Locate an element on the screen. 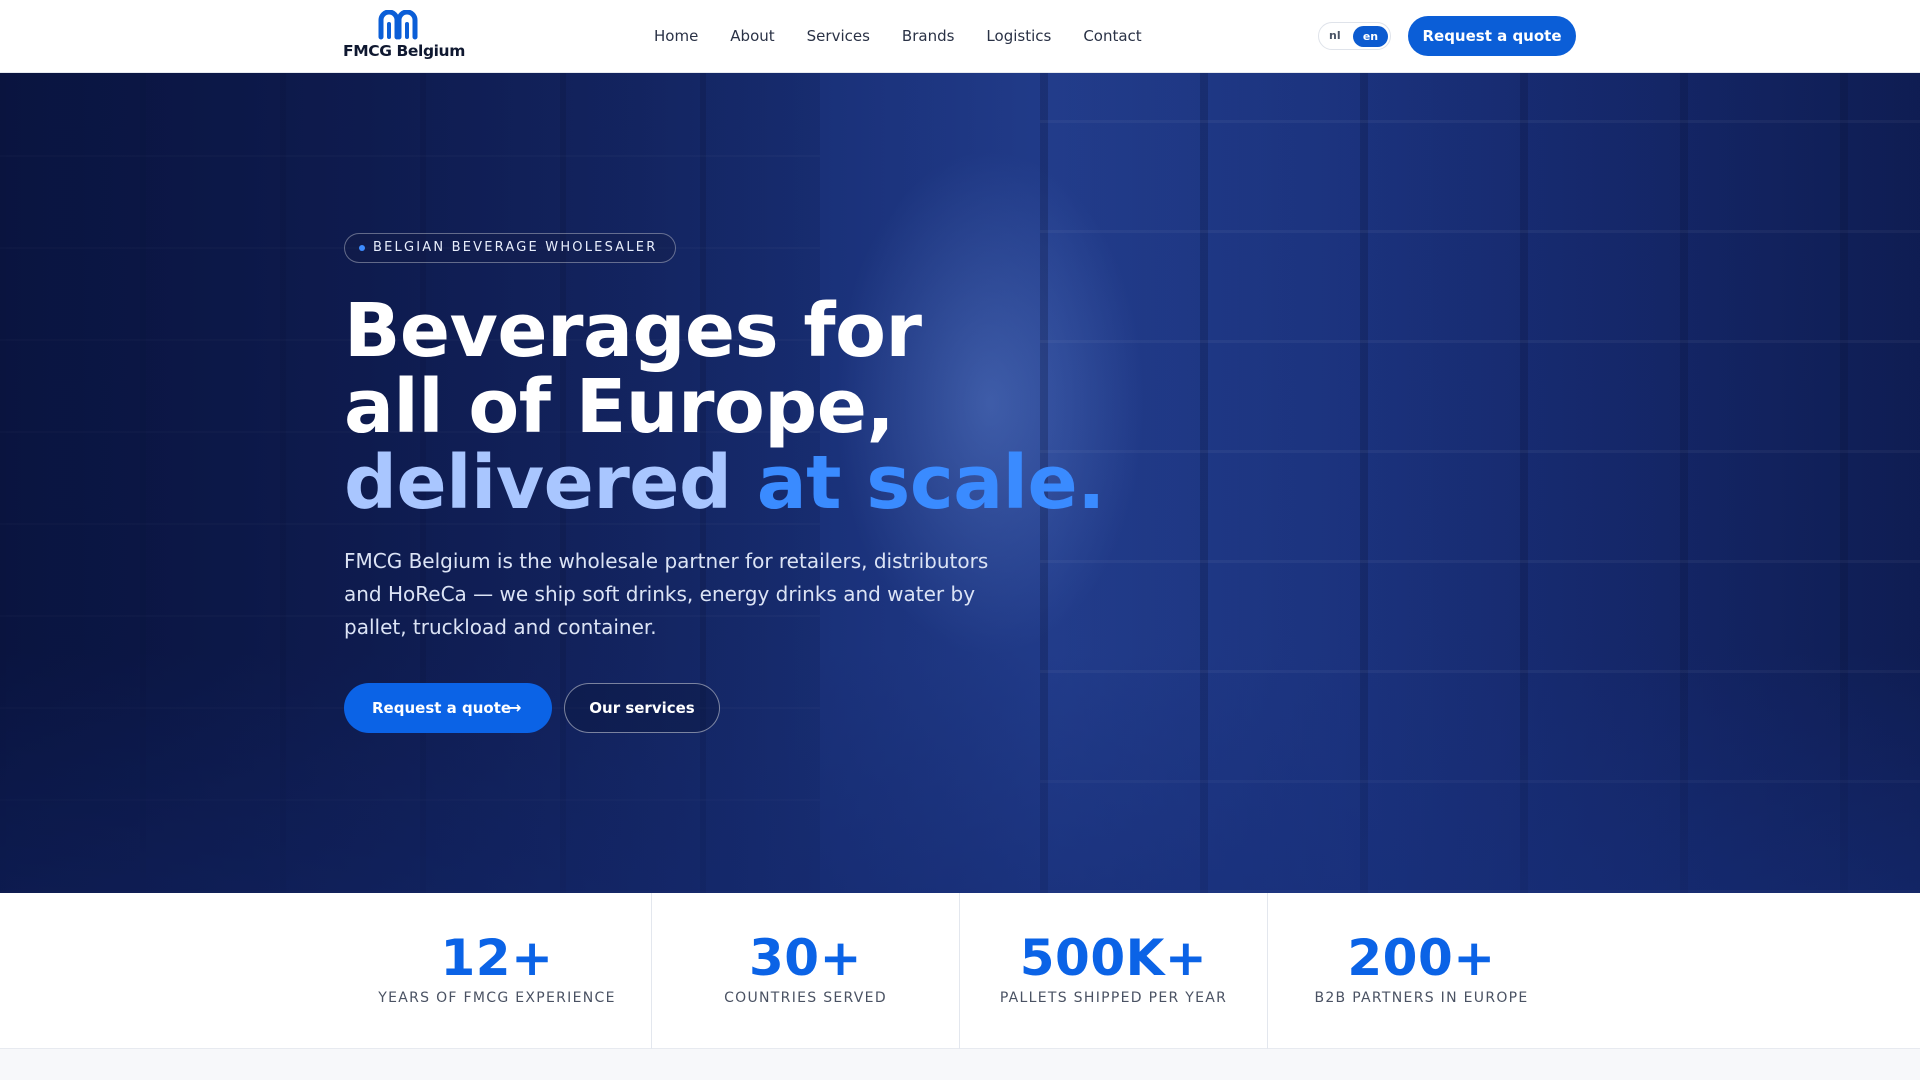 Image resolution: width=1920 pixels, height=1080 pixels. stat-experience: 12+ YEARS OF FMCG EXPERIENCE is located at coordinates (497, 971).